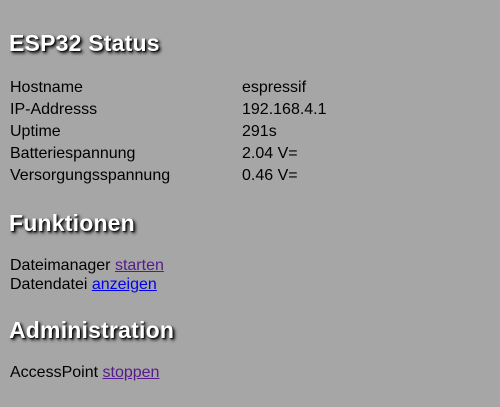 This screenshot has height=407, width=500. What do you see at coordinates (131, 372) in the screenshot?
I see `accesspoint-stop-link: stoppen` at bounding box center [131, 372].